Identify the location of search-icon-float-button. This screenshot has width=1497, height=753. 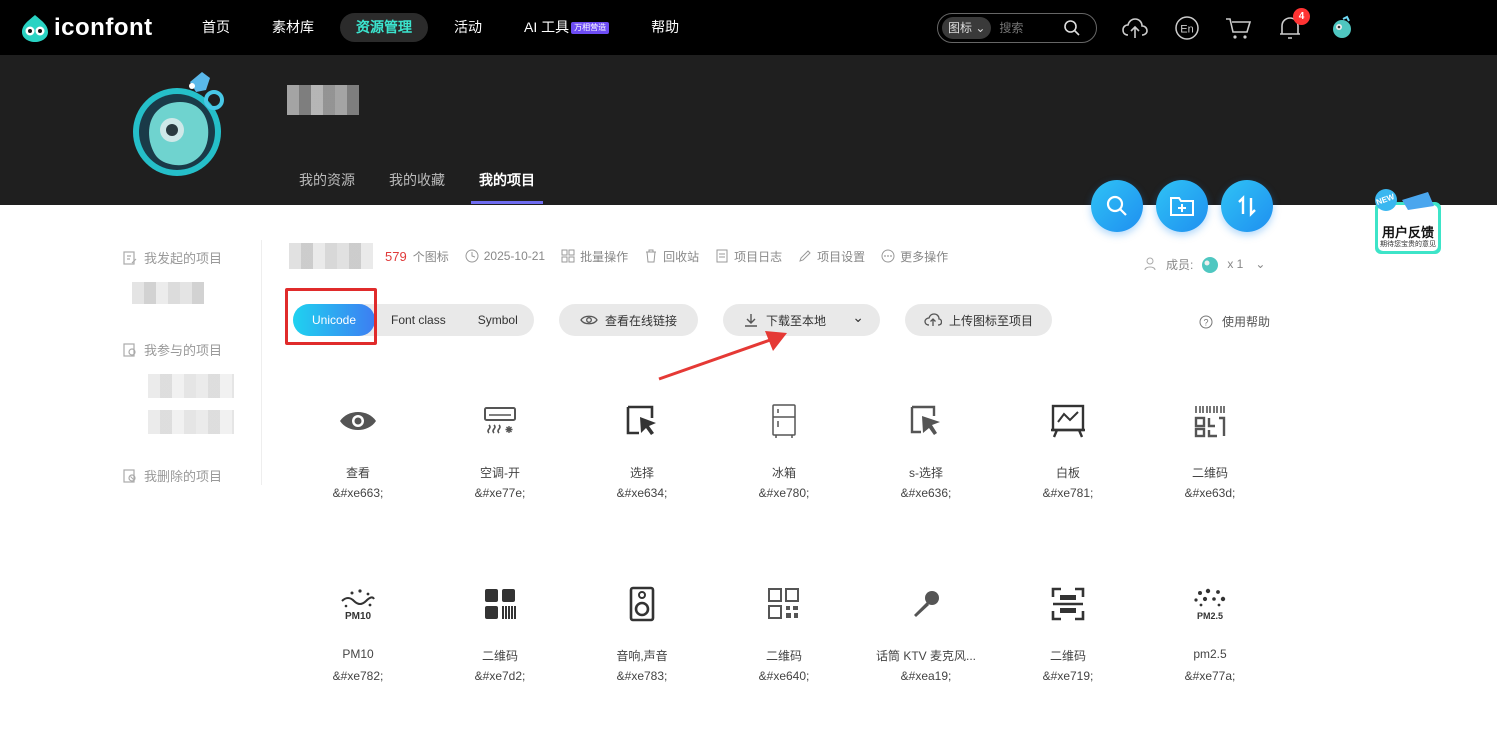
(1117, 206).